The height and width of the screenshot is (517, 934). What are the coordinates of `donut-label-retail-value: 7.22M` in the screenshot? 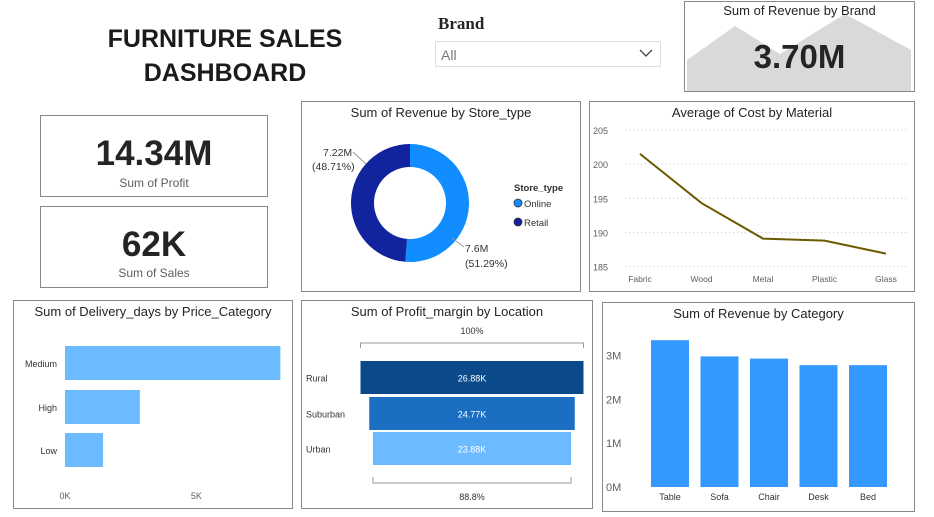 It's located at (337, 153).